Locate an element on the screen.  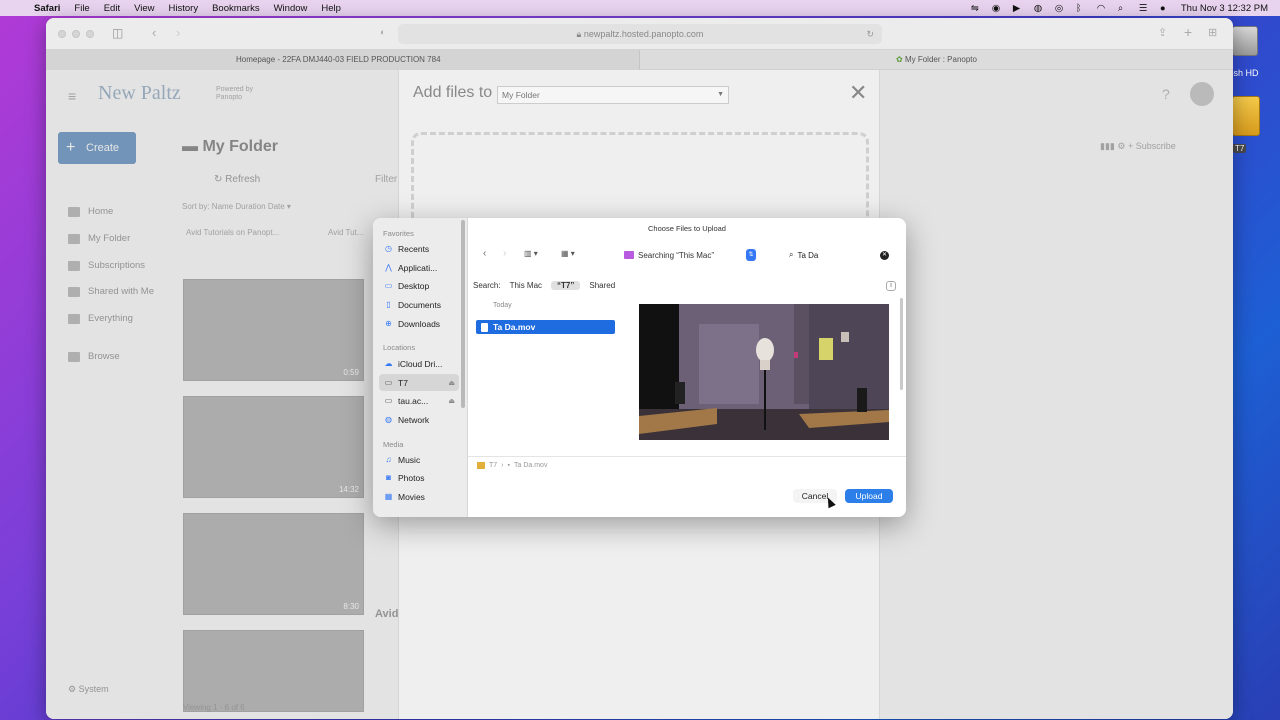
panopto-icon: ▶ is located at coordinates (1018, 8).